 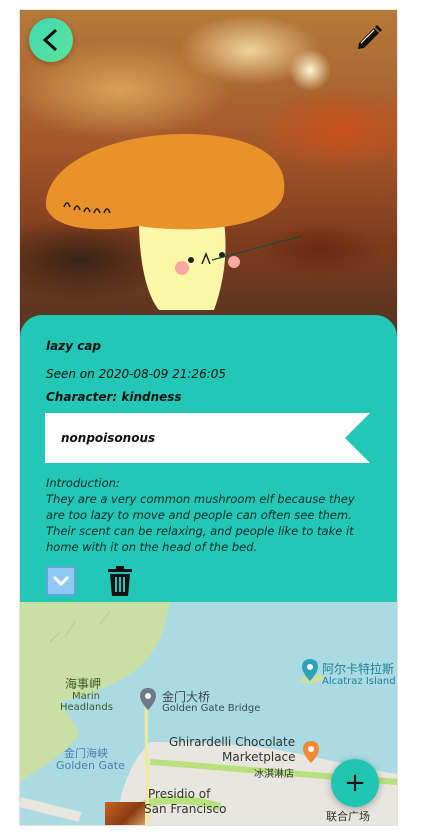 I want to click on map-label: Golden Gate Bridge, so click(x=211, y=708).